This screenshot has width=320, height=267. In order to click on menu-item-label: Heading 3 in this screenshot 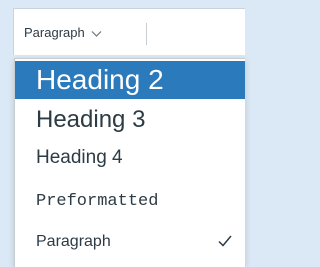, I will do `click(91, 119)`.